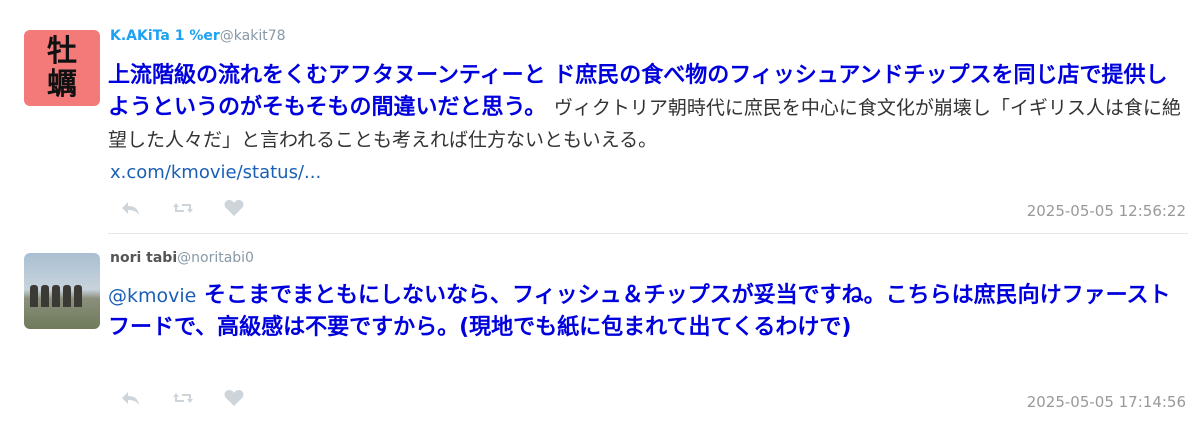  Describe the element at coordinates (215, 258) in the screenshot. I see `handle: @noritabi0` at that location.